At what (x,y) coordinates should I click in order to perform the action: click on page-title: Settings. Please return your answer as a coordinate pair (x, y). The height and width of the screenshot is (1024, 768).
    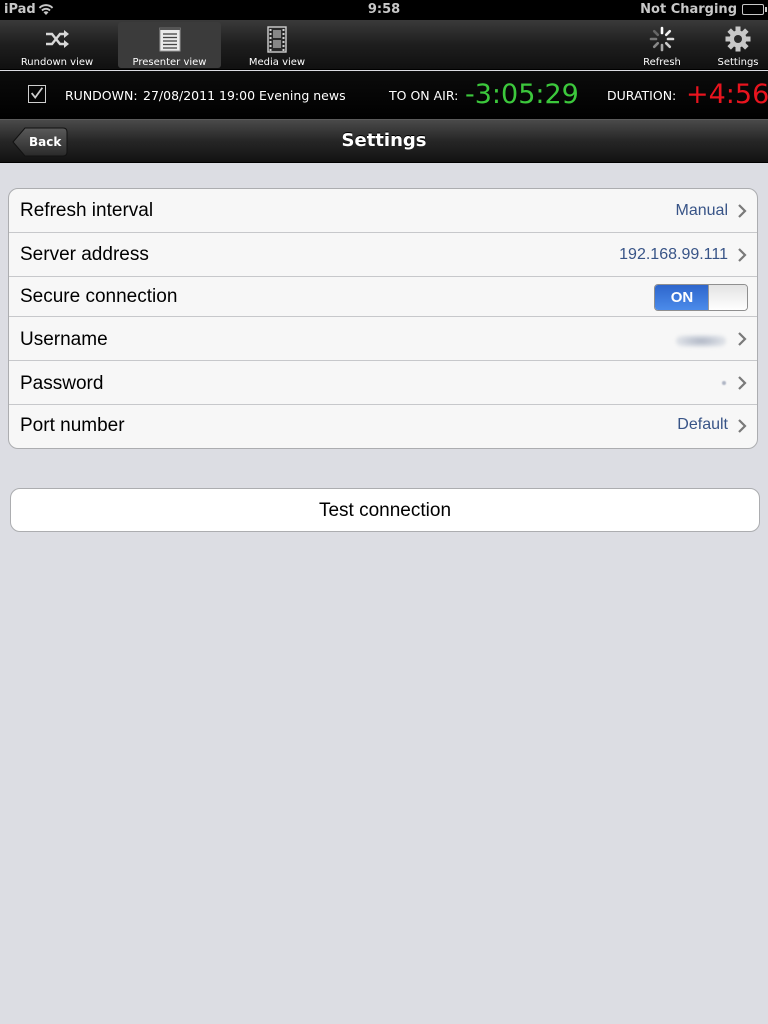
    Looking at the image, I should click on (384, 140).